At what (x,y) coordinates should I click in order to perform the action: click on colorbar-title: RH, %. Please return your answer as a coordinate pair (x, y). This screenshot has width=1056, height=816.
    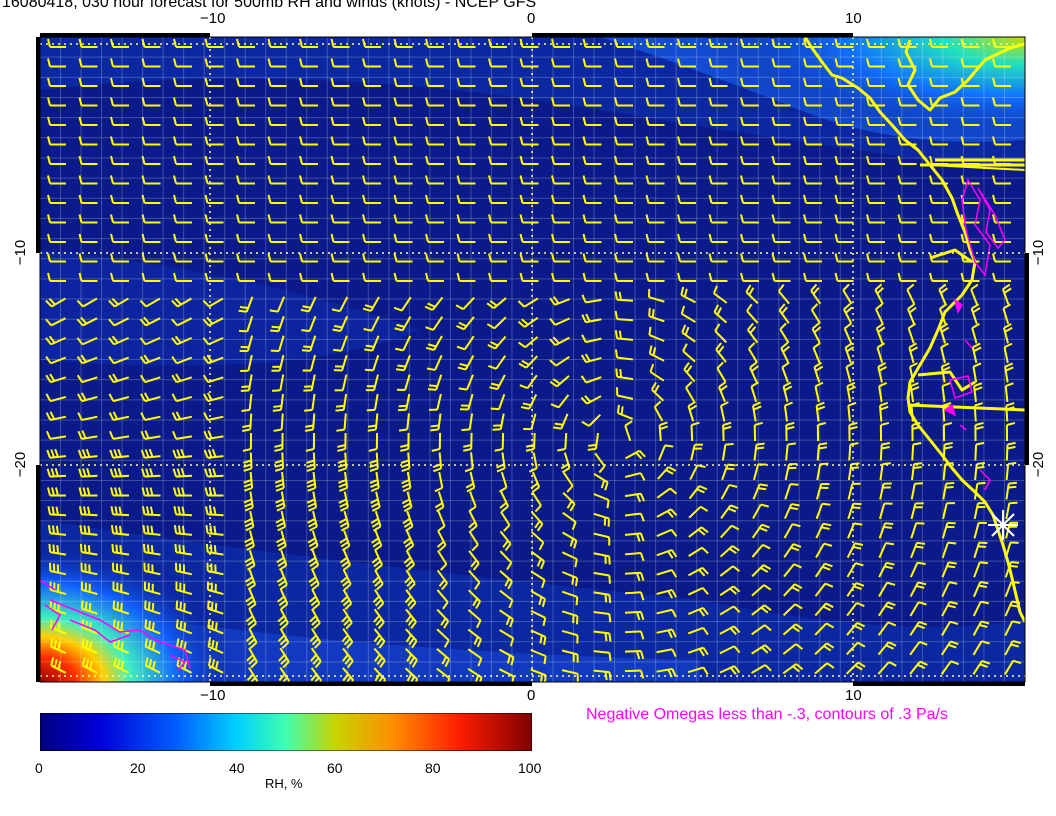
    Looking at the image, I should click on (284, 783).